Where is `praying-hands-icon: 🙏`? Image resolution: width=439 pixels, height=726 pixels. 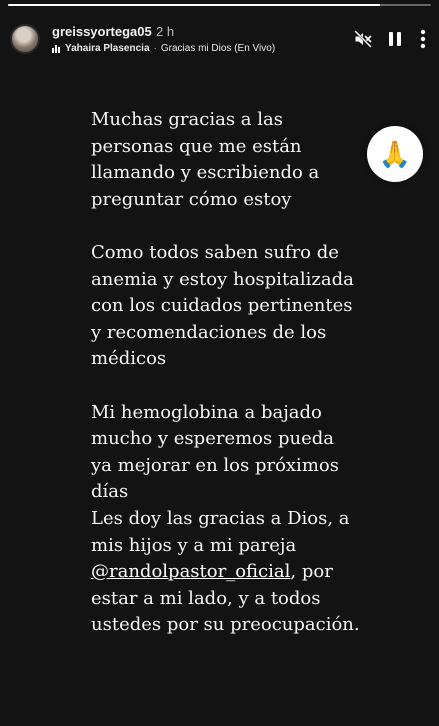 praying-hands-icon: 🙏 is located at coordinates (395, 154).